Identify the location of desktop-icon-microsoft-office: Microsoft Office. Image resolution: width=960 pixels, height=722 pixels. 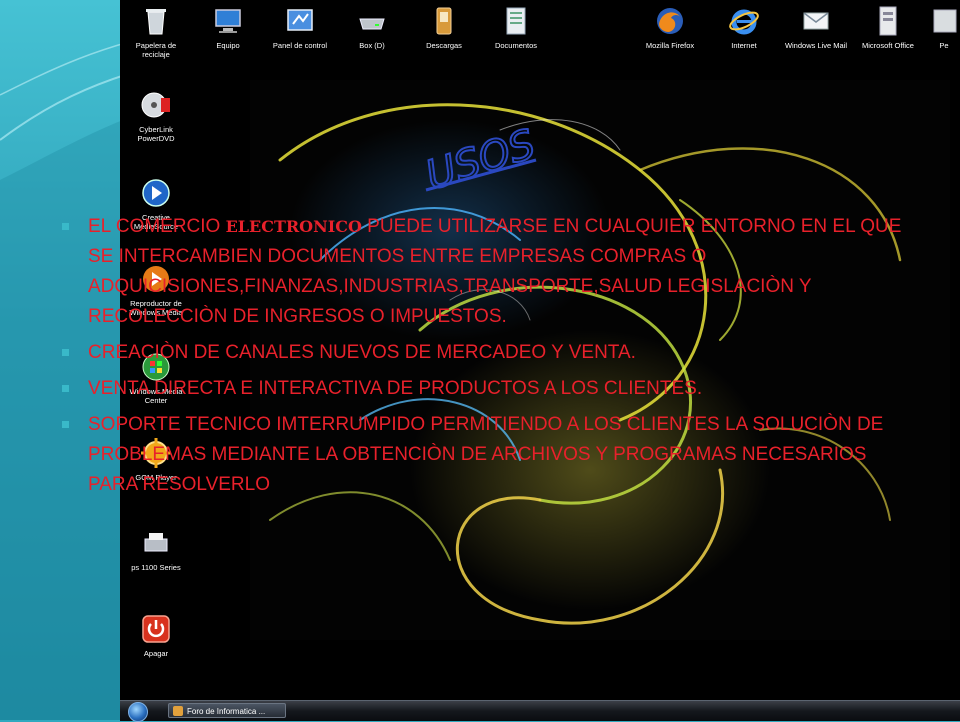
(888, 27).